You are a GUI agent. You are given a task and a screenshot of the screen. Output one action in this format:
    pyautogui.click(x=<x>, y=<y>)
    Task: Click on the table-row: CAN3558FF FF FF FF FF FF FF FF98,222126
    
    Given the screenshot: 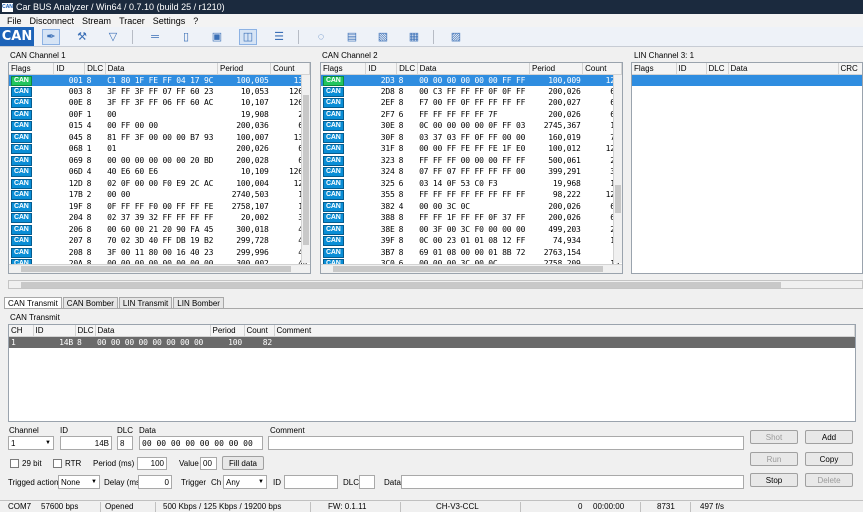 What is the action you would take?
    pyautogui.click(x=471, y=195)
    